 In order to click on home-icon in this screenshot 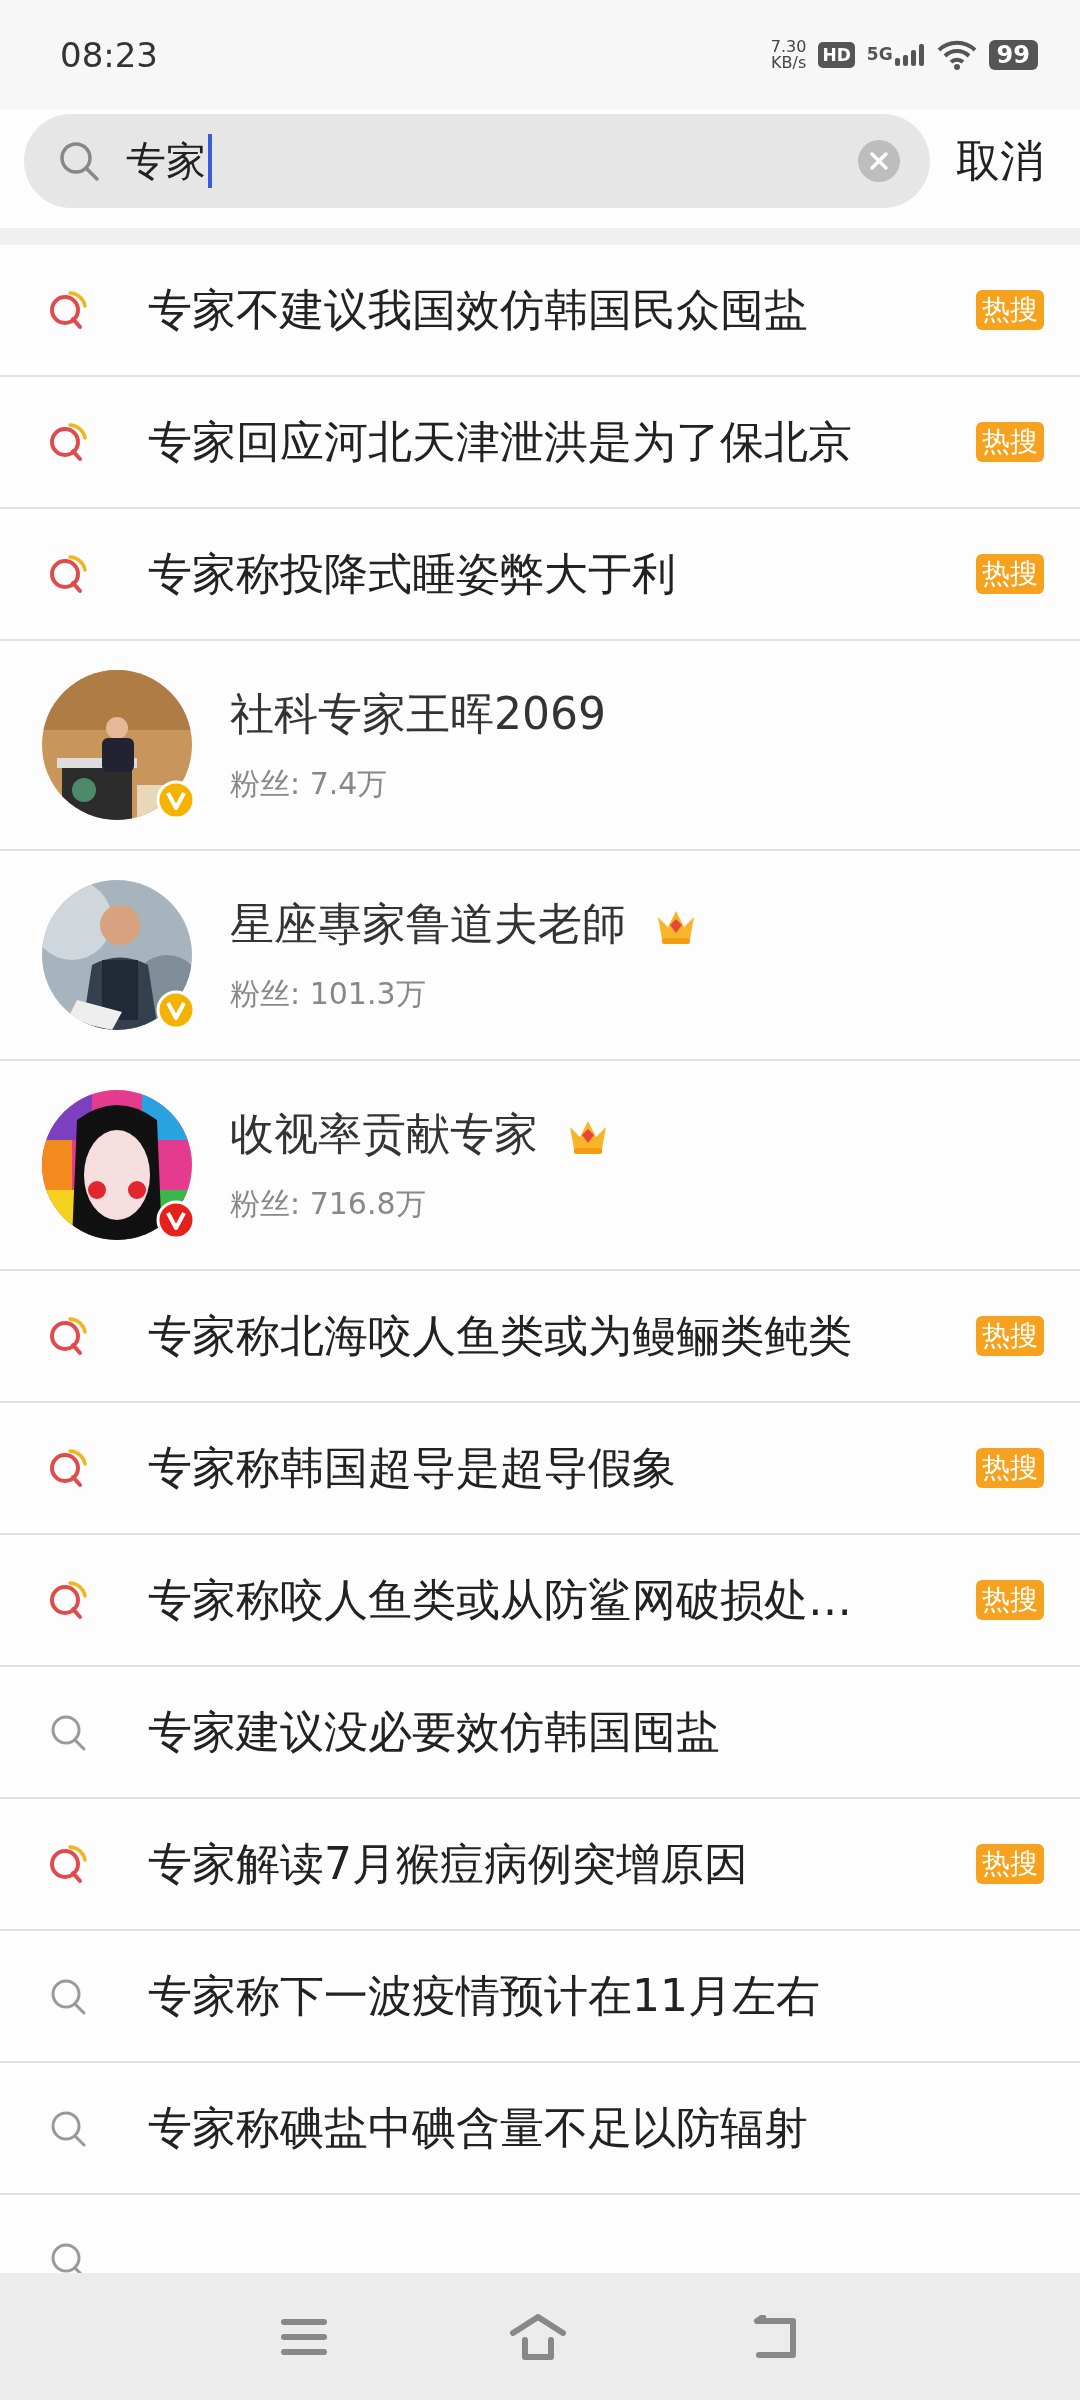, I will do `click(538, 2336)`.